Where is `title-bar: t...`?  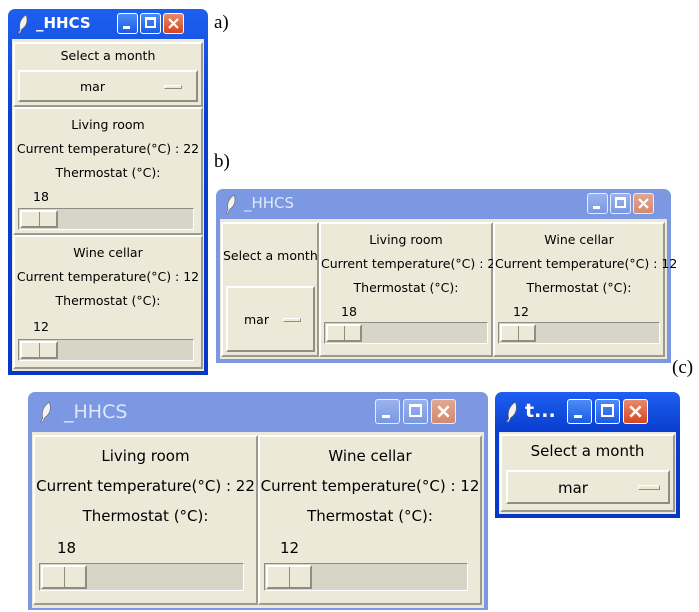
title-bar: t... is located at coordinates (587, 412).